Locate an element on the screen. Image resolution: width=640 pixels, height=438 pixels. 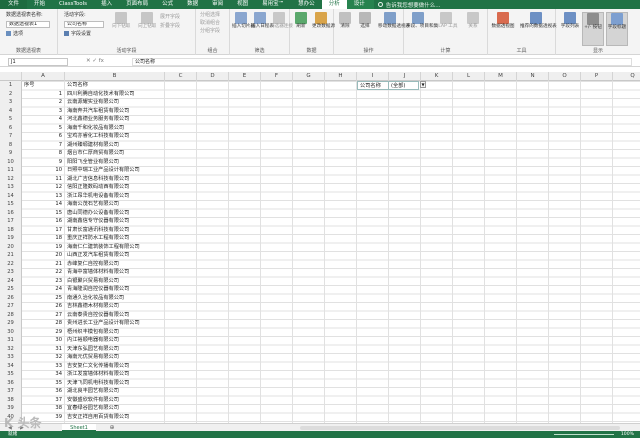
cell-index: 21 is located at coordinates (43, 264).